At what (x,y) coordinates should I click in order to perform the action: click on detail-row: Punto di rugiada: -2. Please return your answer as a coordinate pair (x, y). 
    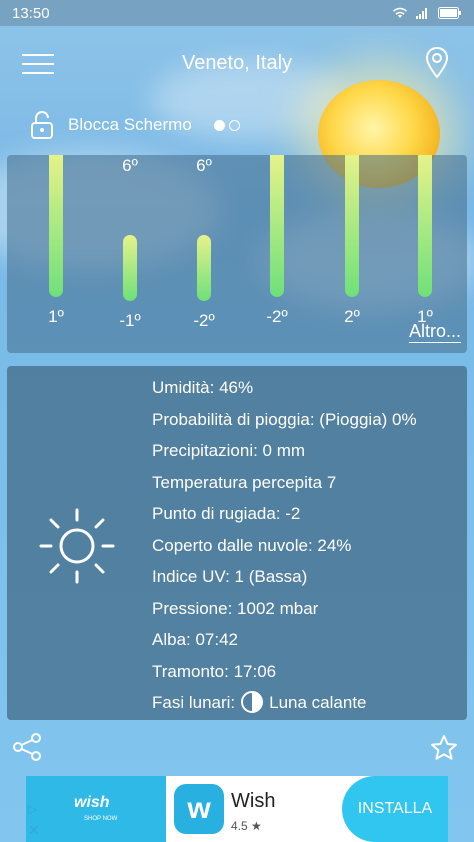
    Looking at the image, I should click on (226, 513).